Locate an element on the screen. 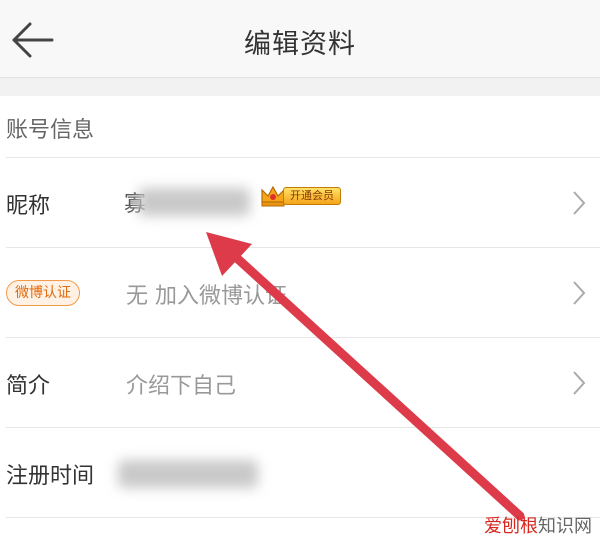  watermark: 爱刨根知识网 is located at coordinates (538, 525).